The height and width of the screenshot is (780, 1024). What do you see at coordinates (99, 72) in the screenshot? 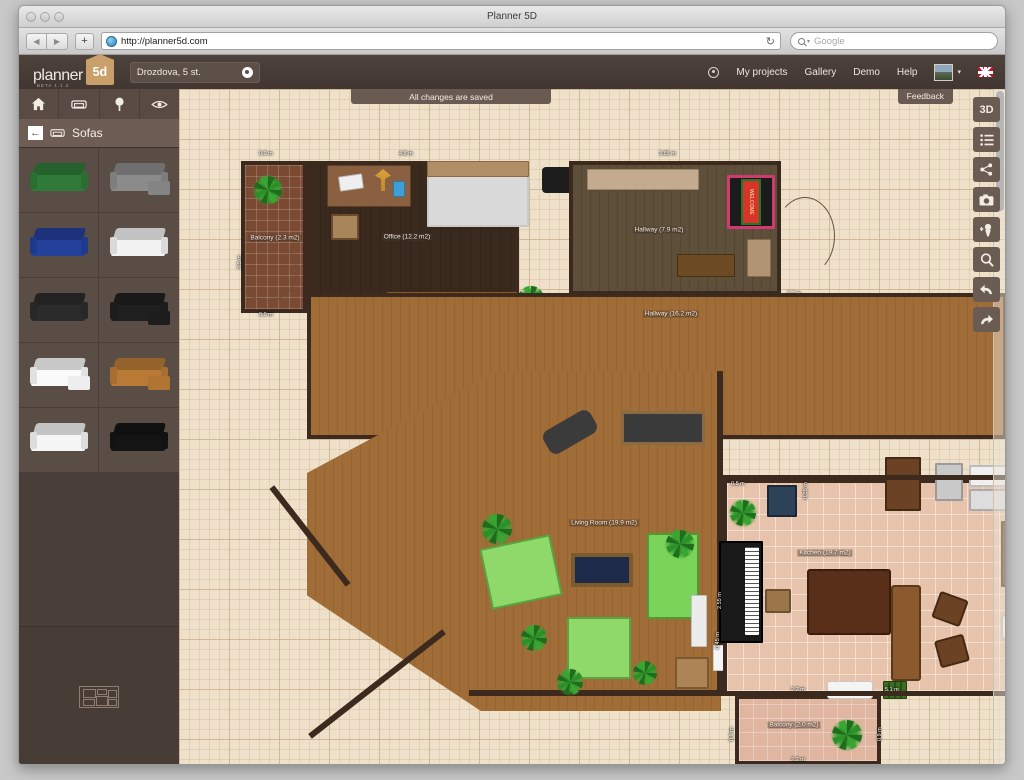
I see `logo-house-icon: 5d` at bounding box center [99, 72].